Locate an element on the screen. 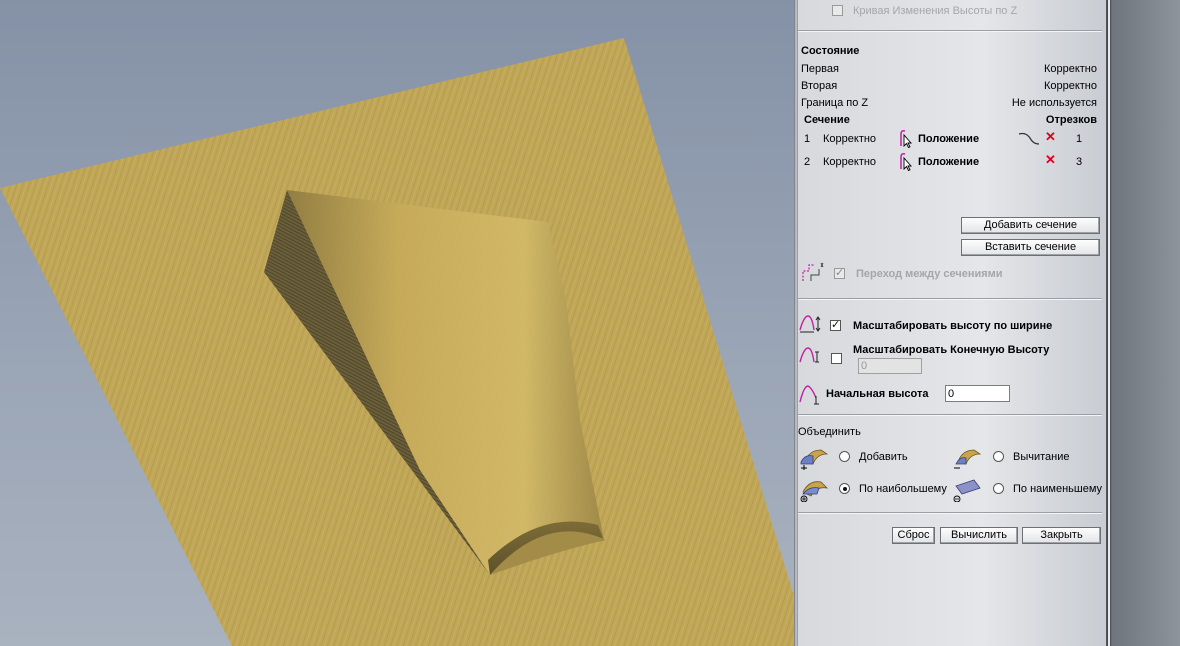 The width and height of the screenshot is (1180, 646). status-first-value: Корректно is located at coordinates (1070, 69).